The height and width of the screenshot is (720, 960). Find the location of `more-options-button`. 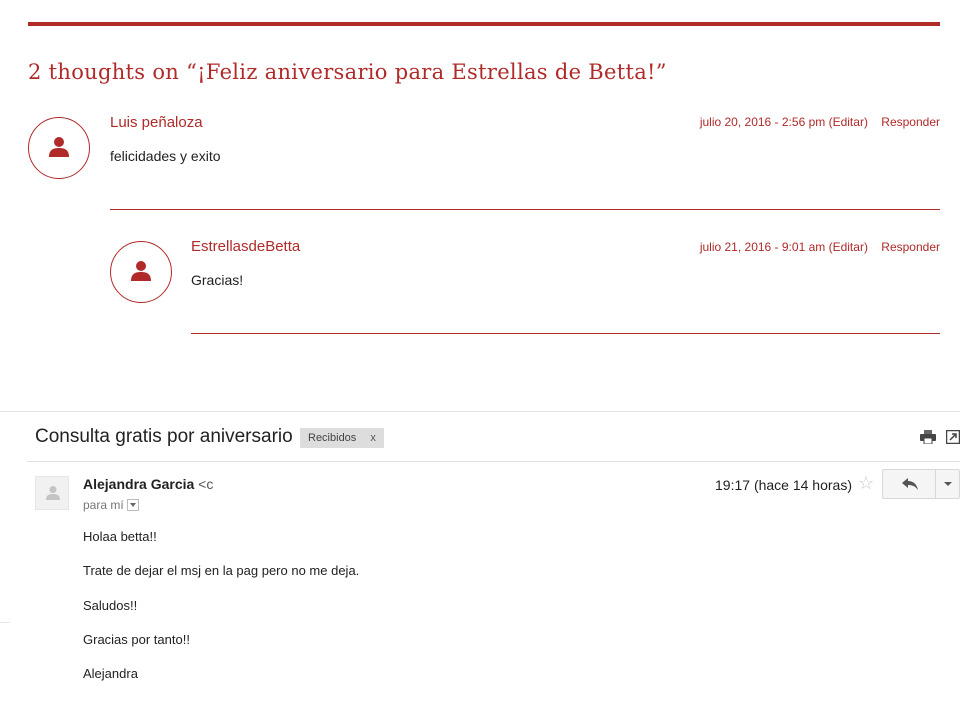

more-options-button is located at coordinates (947, 484).